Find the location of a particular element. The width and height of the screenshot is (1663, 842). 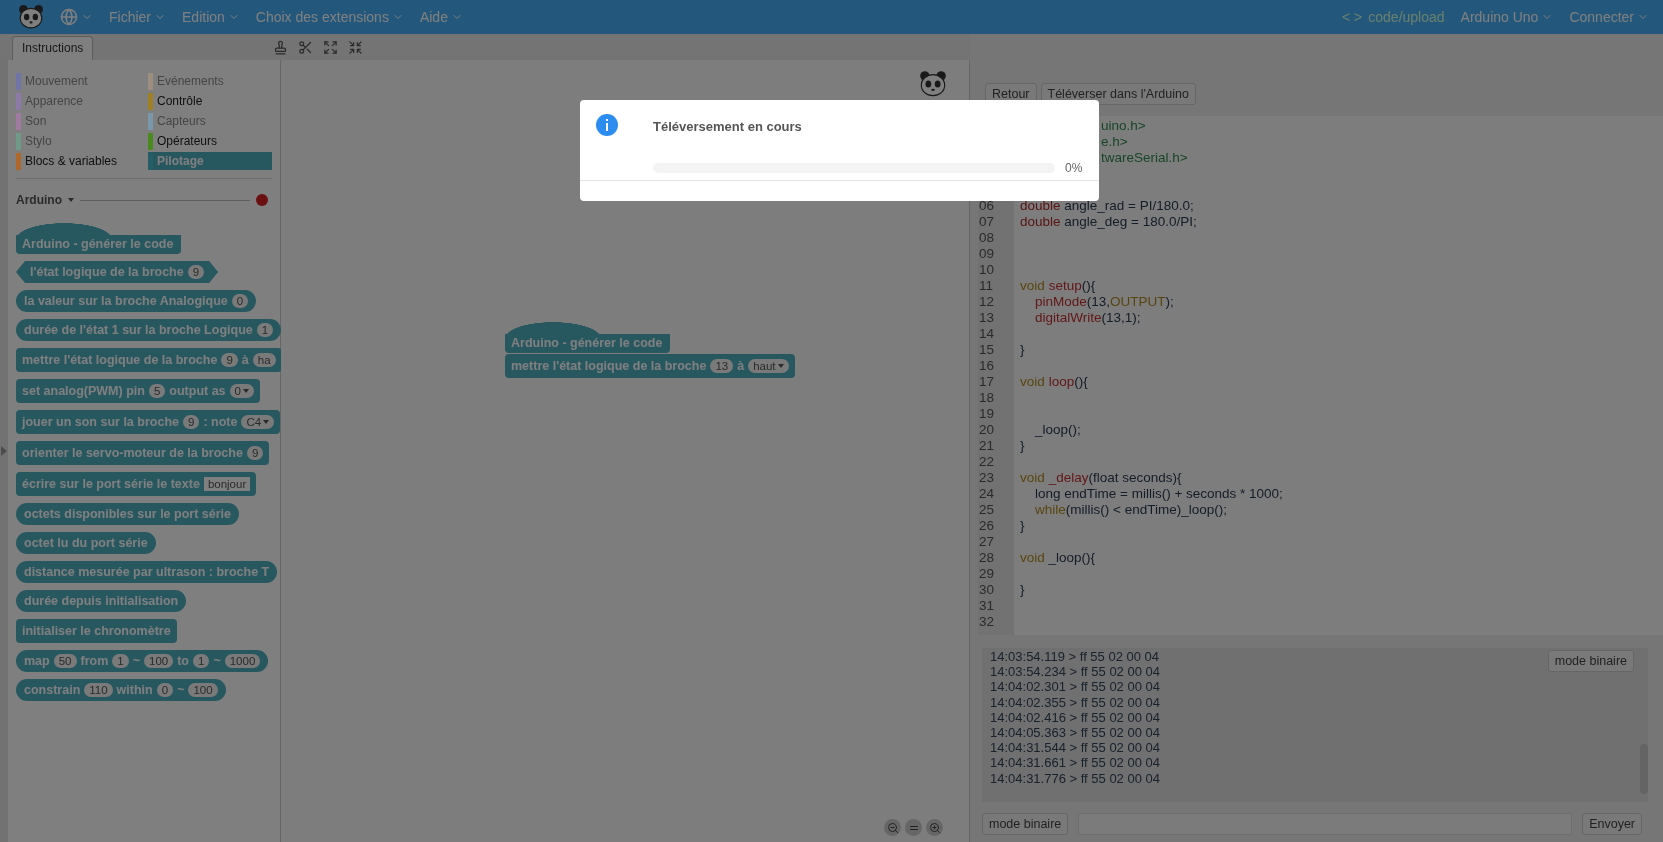

block-label: initialiser le chronomètre is located at coordinates (96, 631).